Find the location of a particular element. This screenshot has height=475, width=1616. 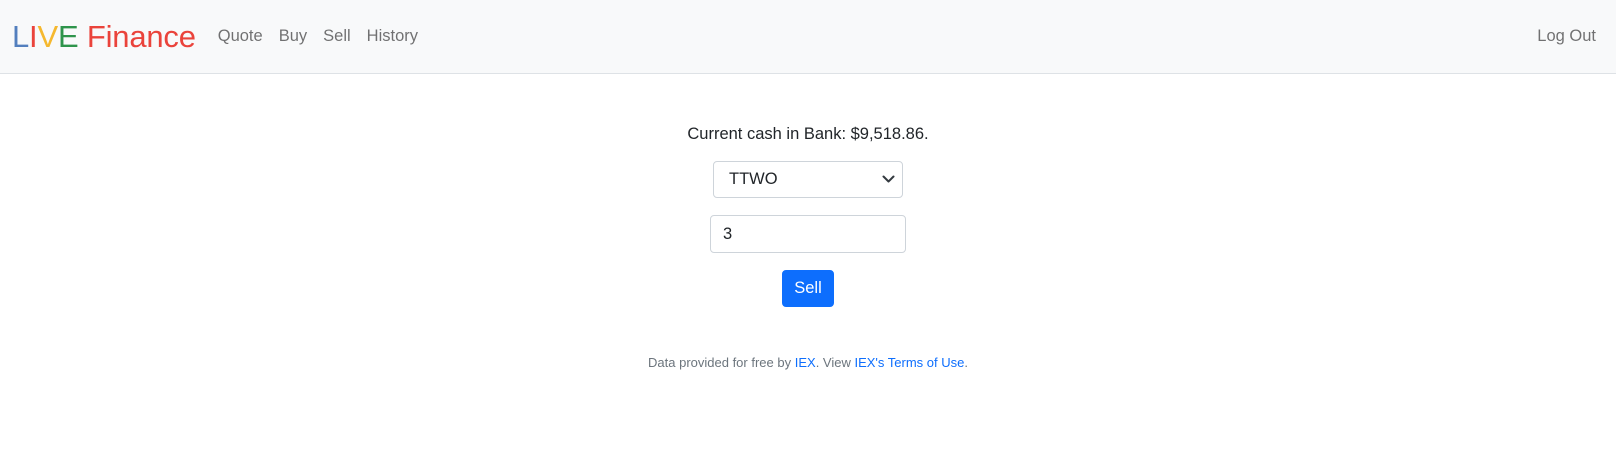

nav-right: Log Out is located at coordinates (1566, 36).